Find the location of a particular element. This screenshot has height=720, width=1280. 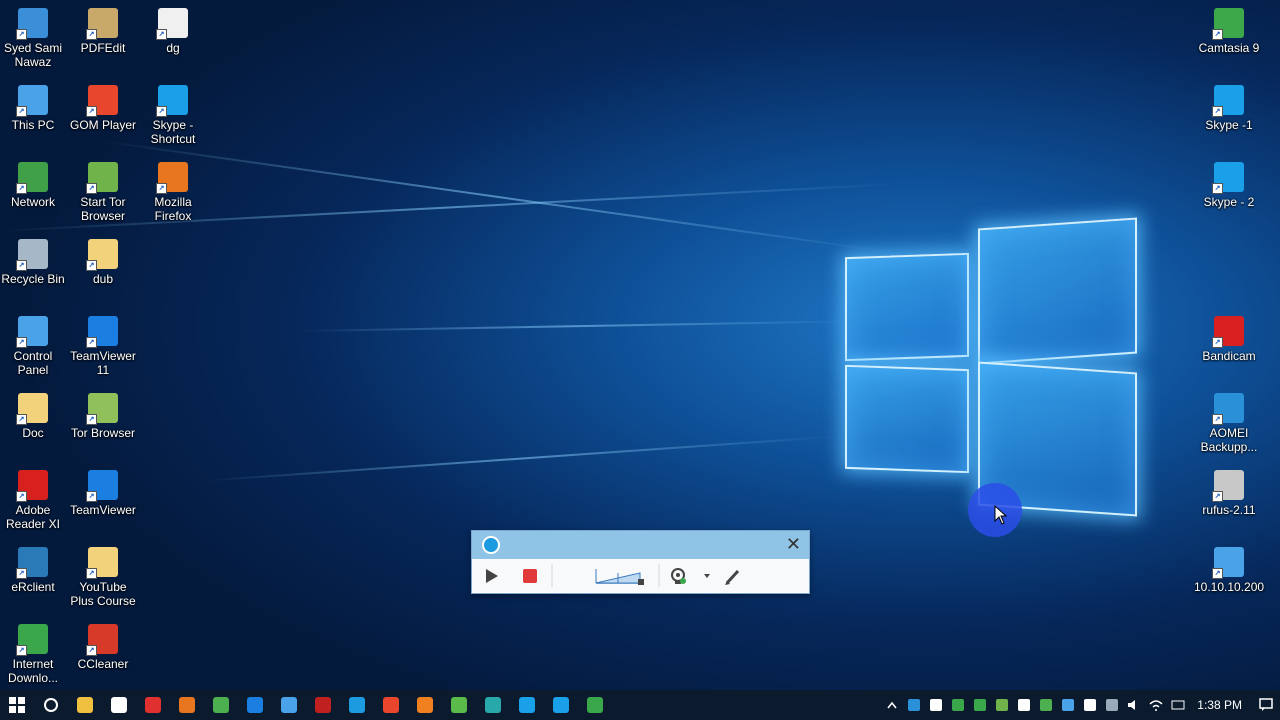

desktop-icon: ↗ Bandicam is located at coordinates (1229, 339).